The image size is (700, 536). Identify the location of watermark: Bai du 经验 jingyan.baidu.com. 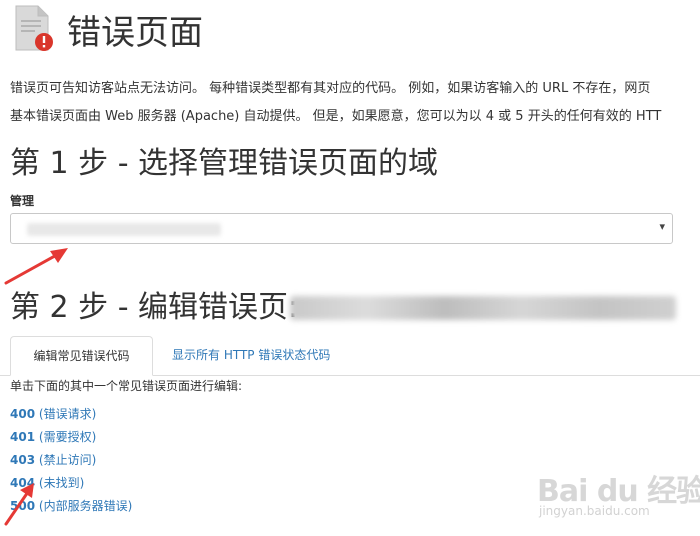
(617, 492).